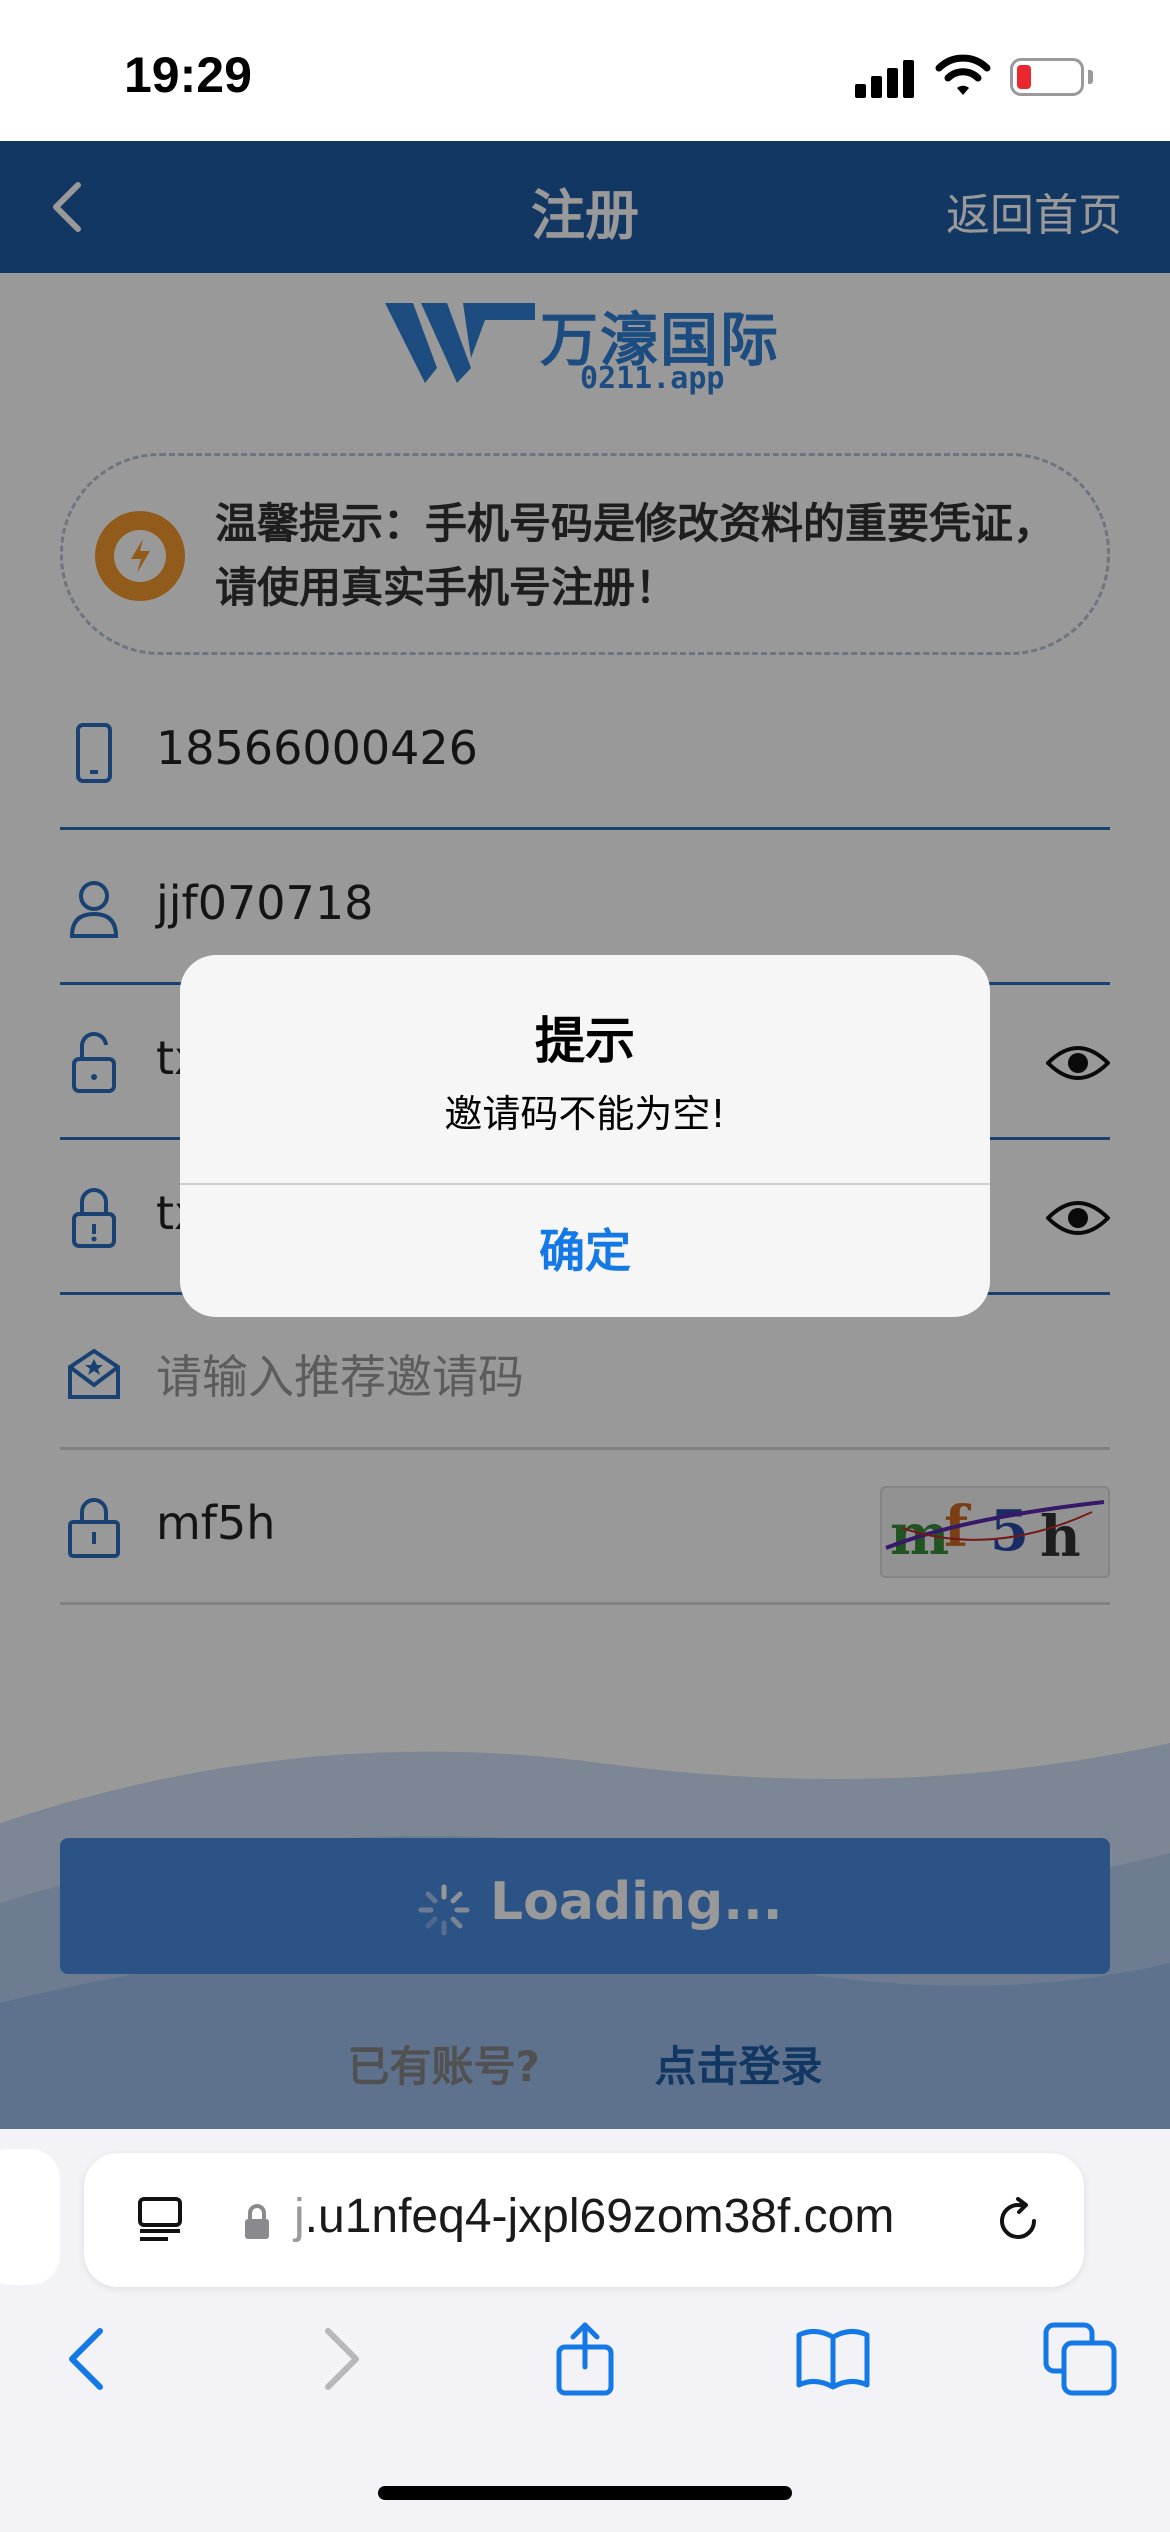  What do you see at coordinates (340, 2359) in the screenshot?
I see `forward-icon` at bounding box center [340, 2359].